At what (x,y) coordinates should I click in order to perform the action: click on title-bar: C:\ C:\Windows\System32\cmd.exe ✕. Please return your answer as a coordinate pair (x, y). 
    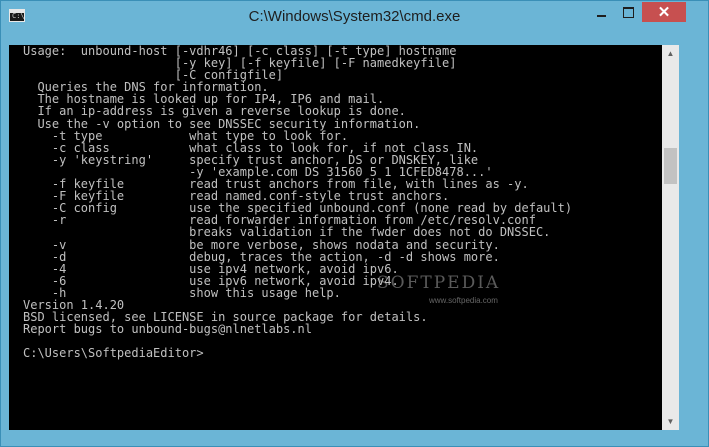
    Looking at the image, I should click on (354, 17).